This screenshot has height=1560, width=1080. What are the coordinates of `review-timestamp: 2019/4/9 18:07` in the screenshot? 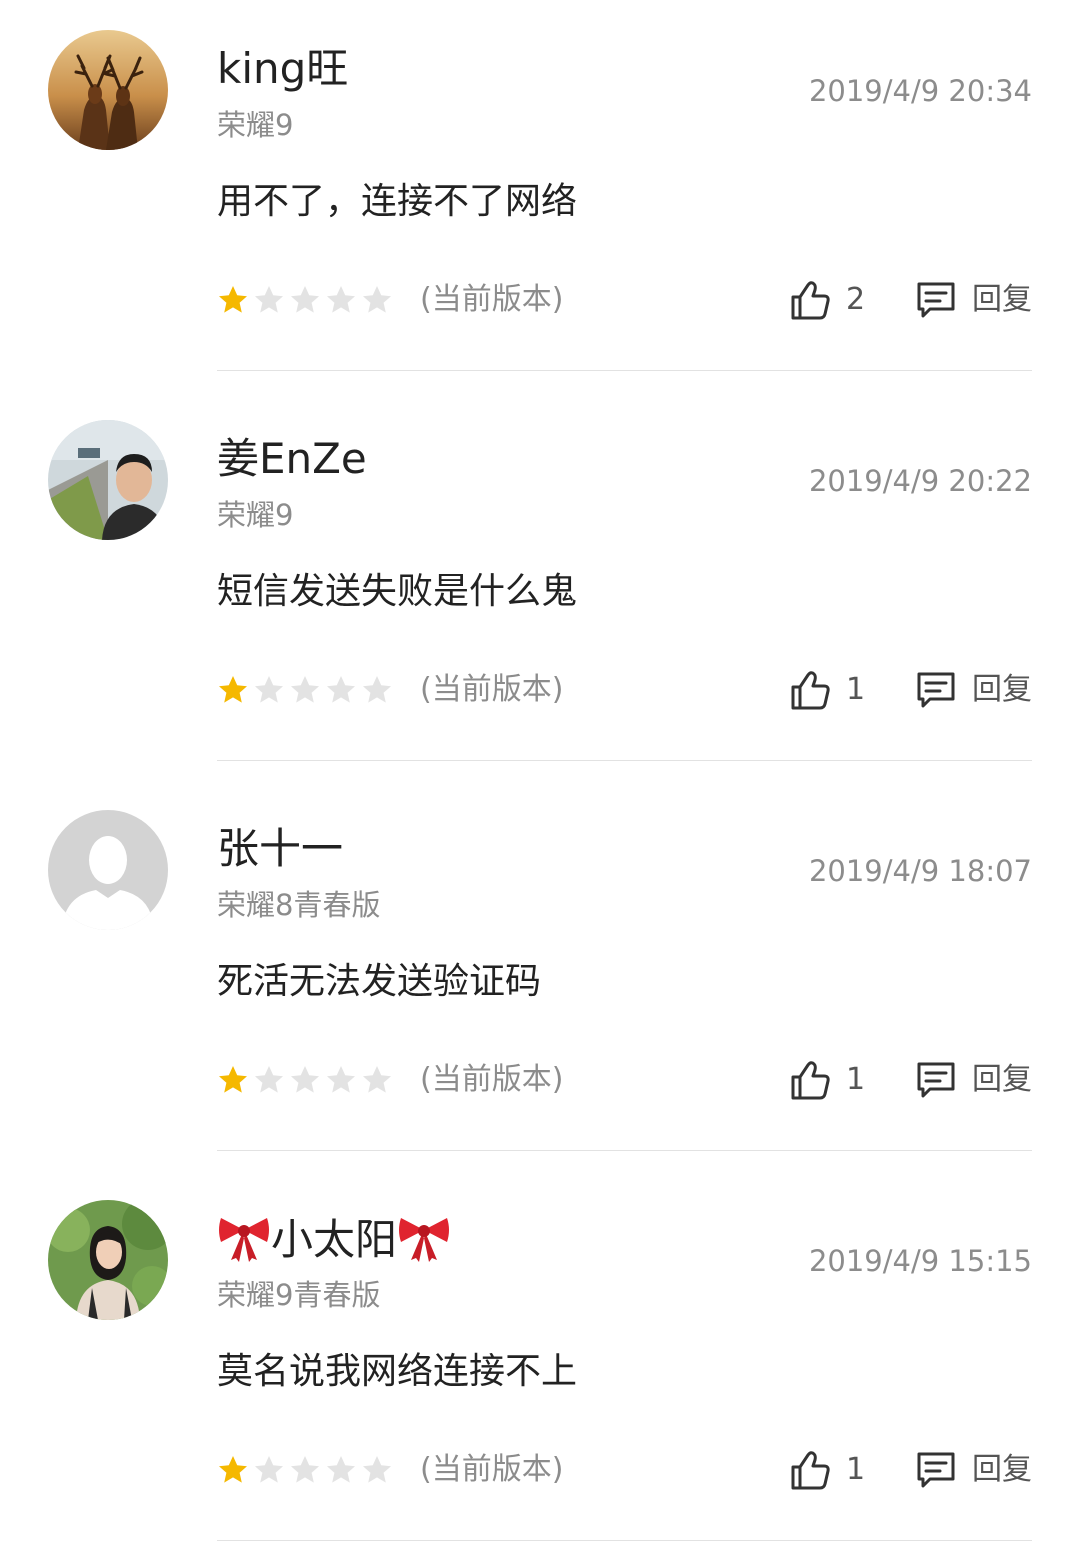 It's located at (920, 871).